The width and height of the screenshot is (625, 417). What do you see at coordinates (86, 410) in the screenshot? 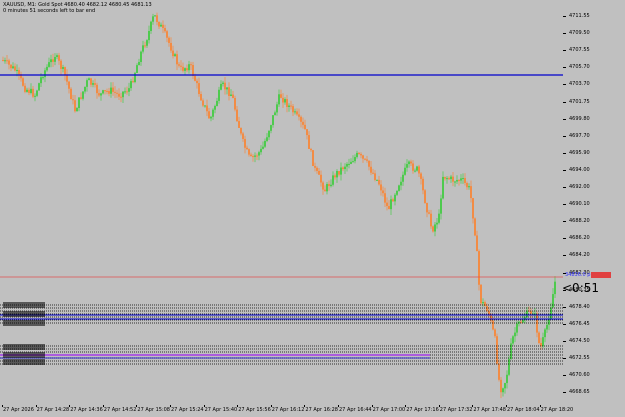
I see `time-tick-label: 27 Apr 14:36` at bounding box center [86, 410].